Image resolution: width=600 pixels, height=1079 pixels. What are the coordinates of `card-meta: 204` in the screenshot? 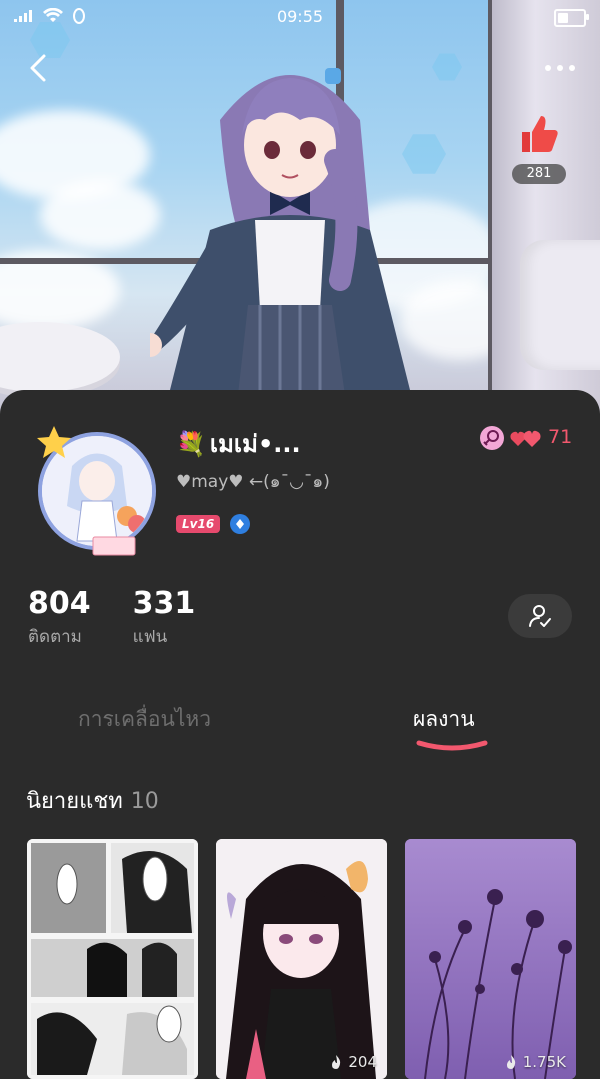 It's located at (352, 1062).